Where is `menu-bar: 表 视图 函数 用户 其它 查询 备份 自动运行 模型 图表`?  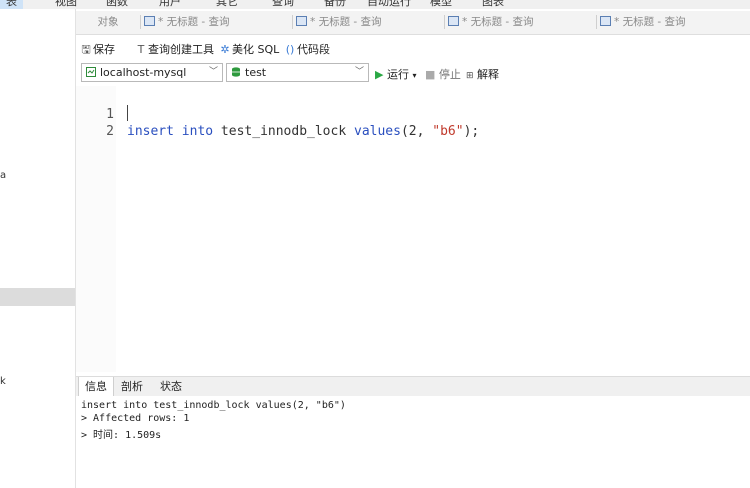
menu-bar: 表 视图 函数 用户 其它 查询 备份 自动运行 模型 图表 is located at coordinates (375, 4).